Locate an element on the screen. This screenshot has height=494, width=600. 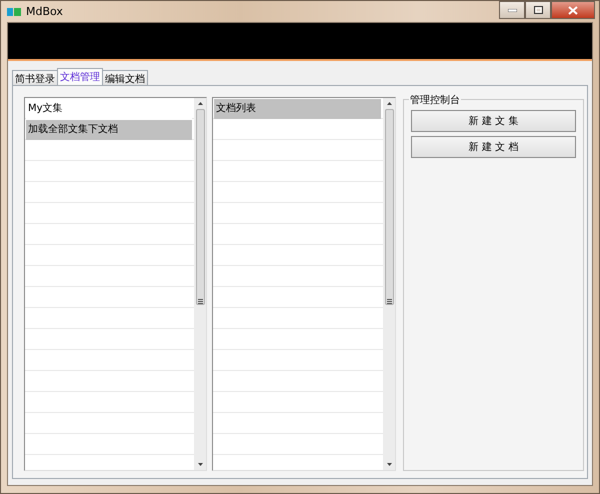
app-logo-icon is located at coordinates (14, 11).